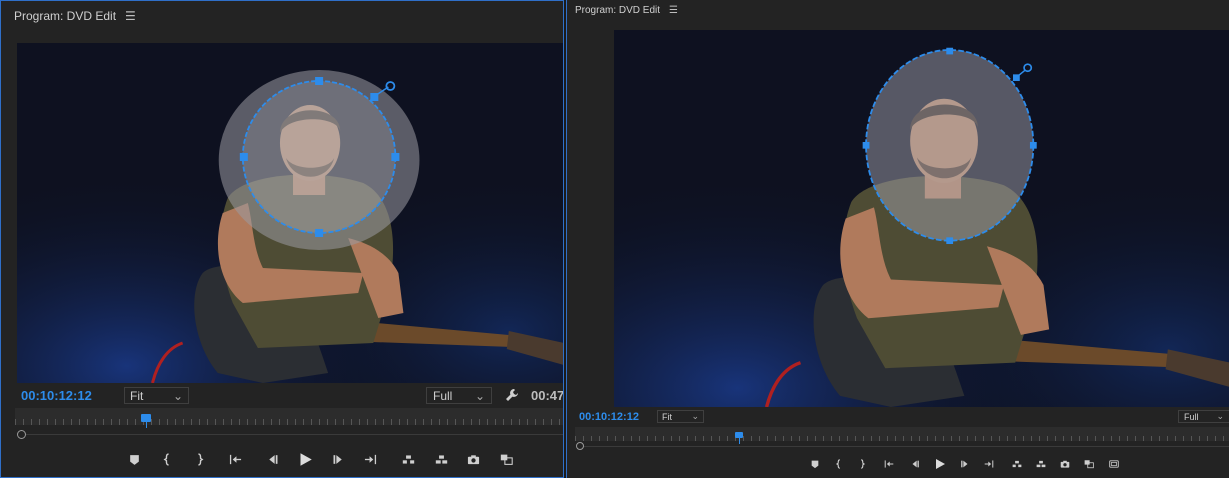 The image size is (1229, 478). Describe the element at coordinates (512, 395) in the screenshot. I see `wrench-icon` at that location.